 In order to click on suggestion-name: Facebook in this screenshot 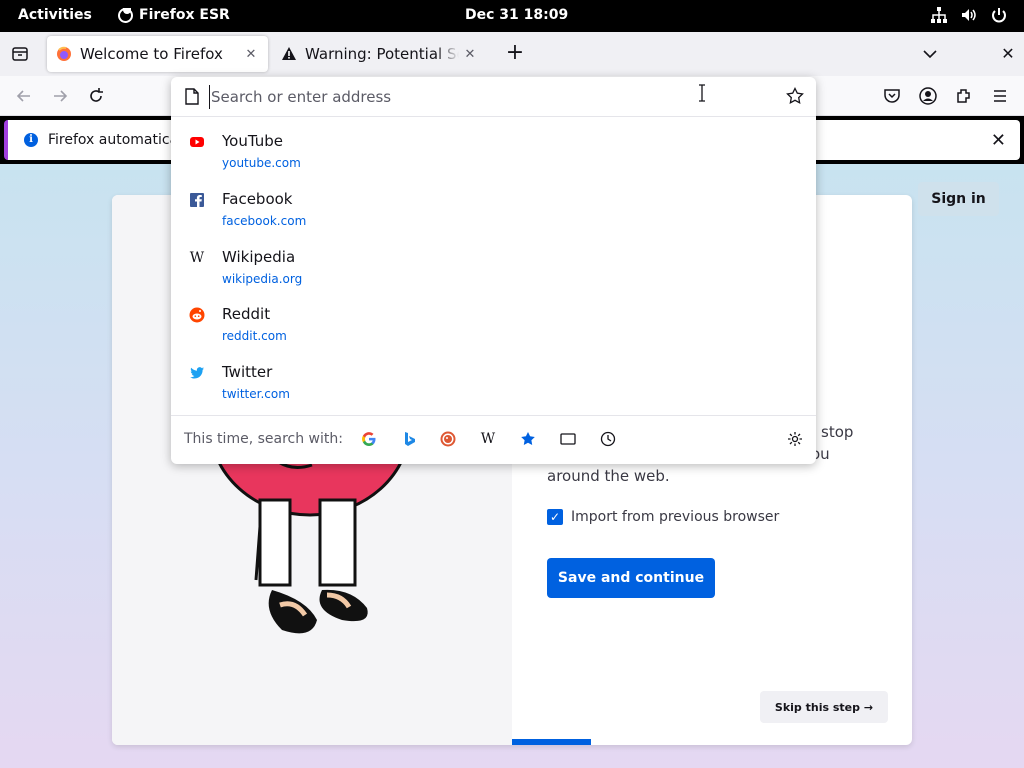, I will do `click(257, 199)`.